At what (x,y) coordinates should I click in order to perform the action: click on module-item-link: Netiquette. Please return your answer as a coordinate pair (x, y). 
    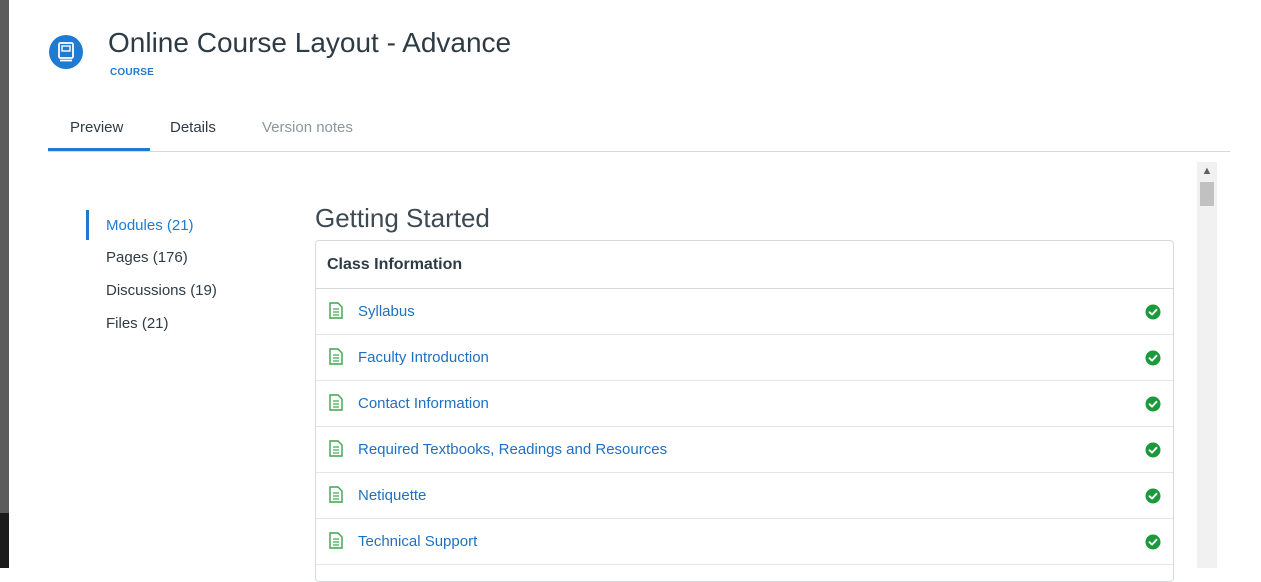
    Looking at the image, I should click on (392, 495).